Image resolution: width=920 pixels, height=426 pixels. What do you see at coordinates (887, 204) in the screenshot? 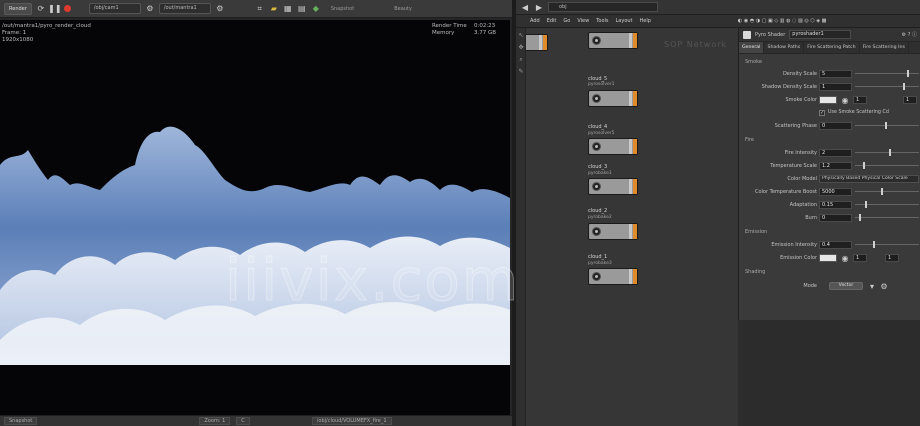
I see `adaptation-slider` at bounding box center [887, 204].